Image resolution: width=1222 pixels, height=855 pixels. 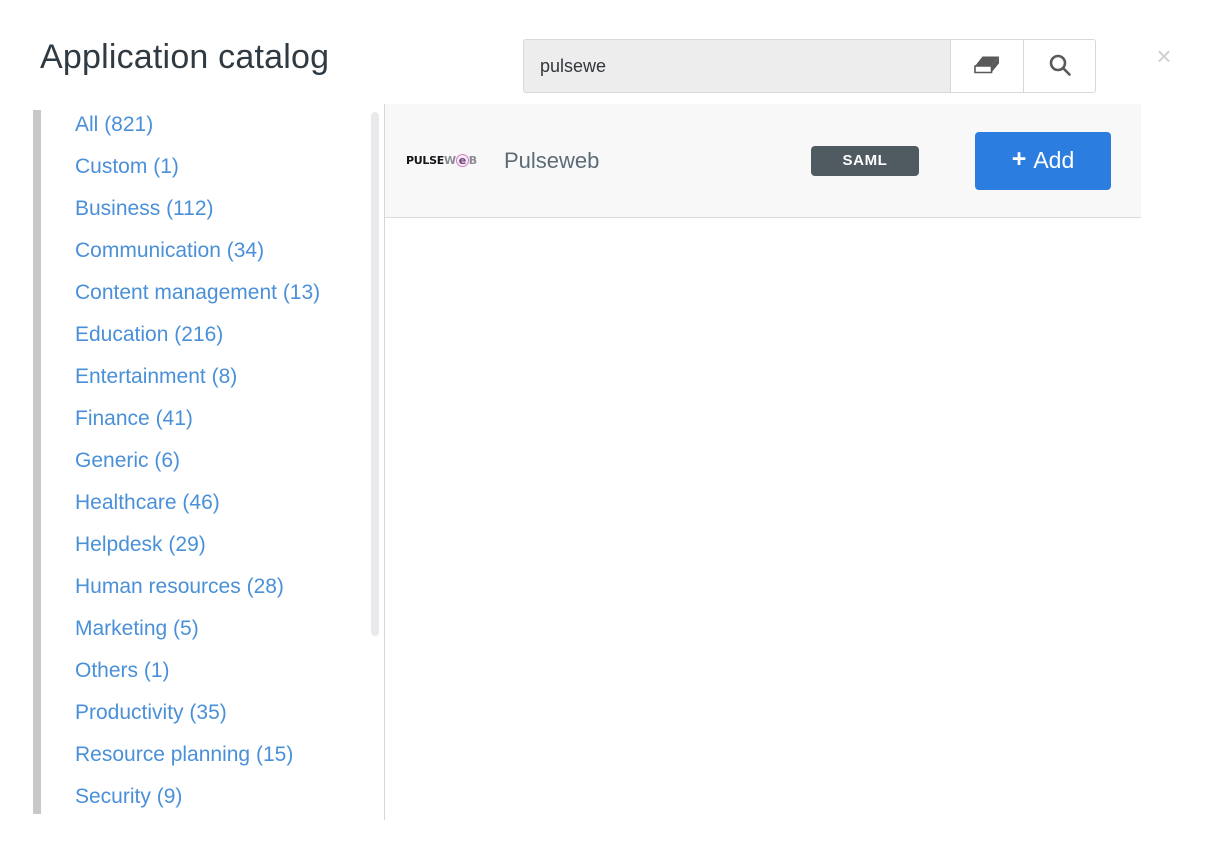 What do you see at coordinates (121, 628) in the screenshot?
I see `category-label: Marketing` at bounding box center [121, 628].